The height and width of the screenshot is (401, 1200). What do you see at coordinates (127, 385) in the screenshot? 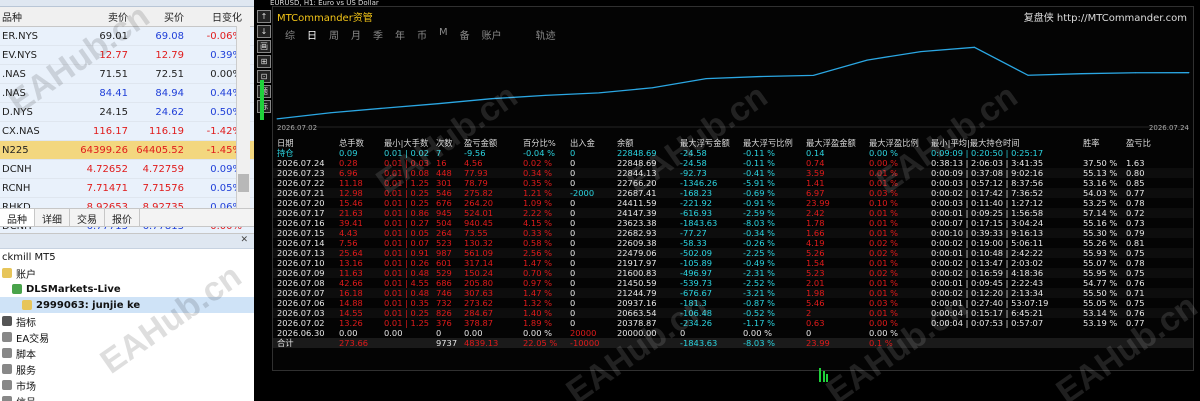
I see `navigator-item: 市场` at bounding box center [127, 385].